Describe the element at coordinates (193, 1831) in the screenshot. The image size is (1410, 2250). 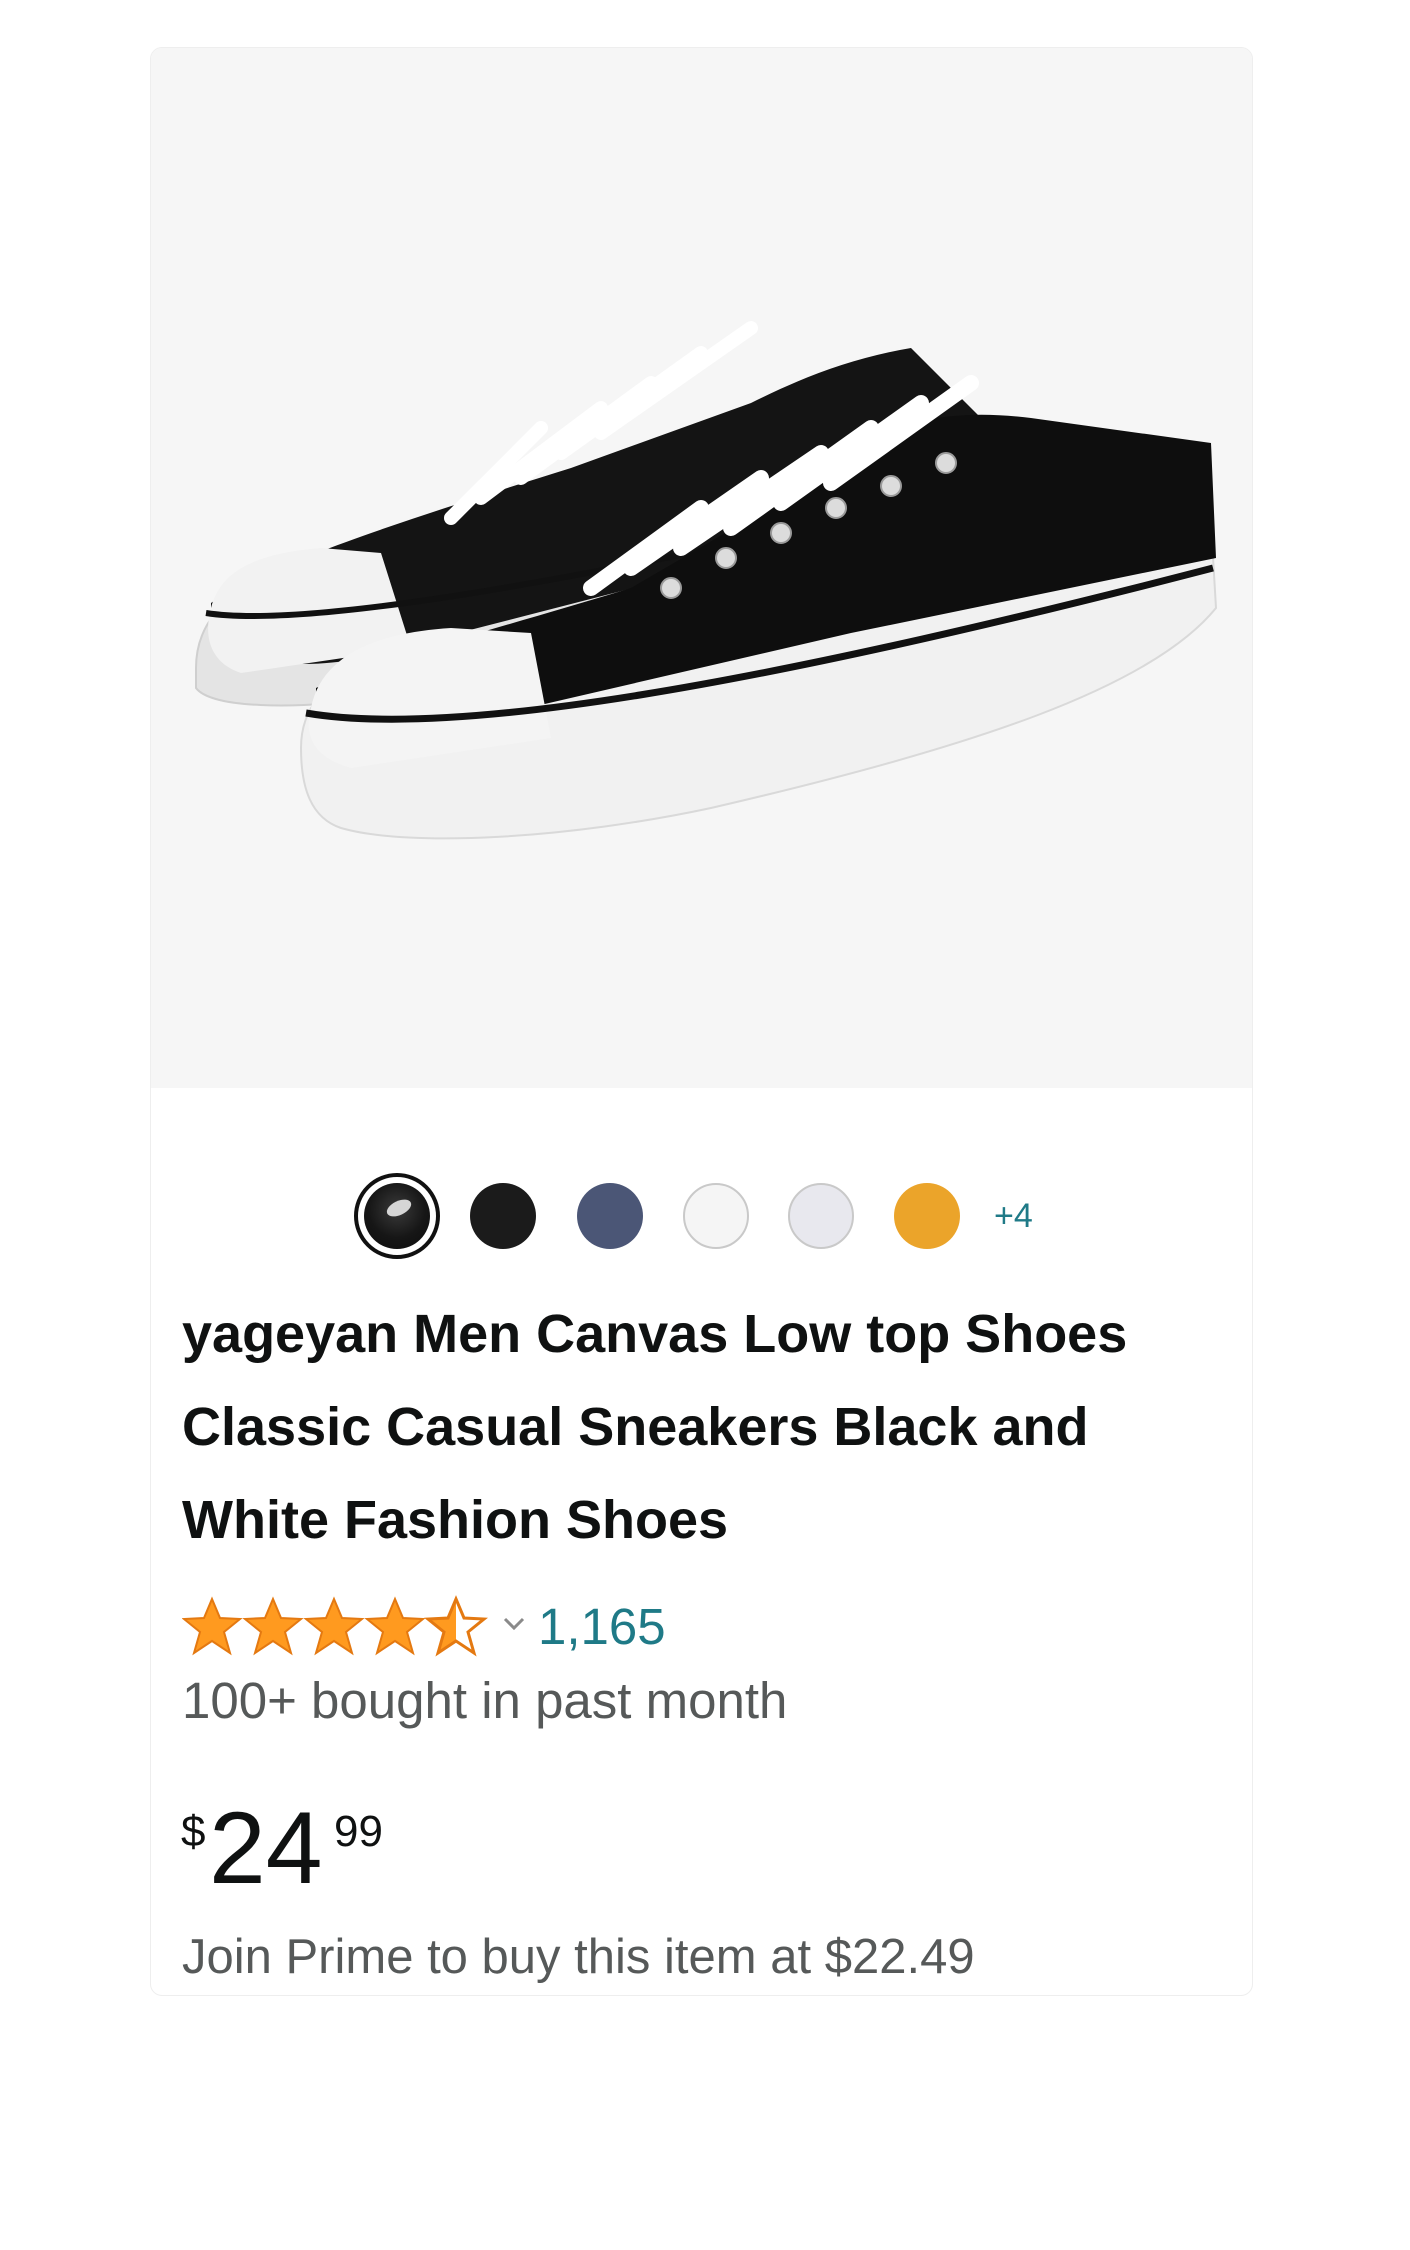
I see `price-currency-symbol: $` at that location.